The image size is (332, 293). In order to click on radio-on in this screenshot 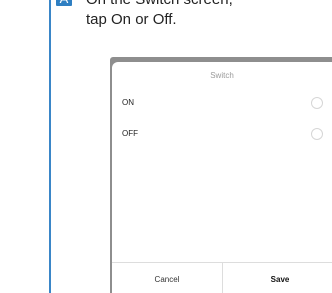, I will do `click(317, 103)`.